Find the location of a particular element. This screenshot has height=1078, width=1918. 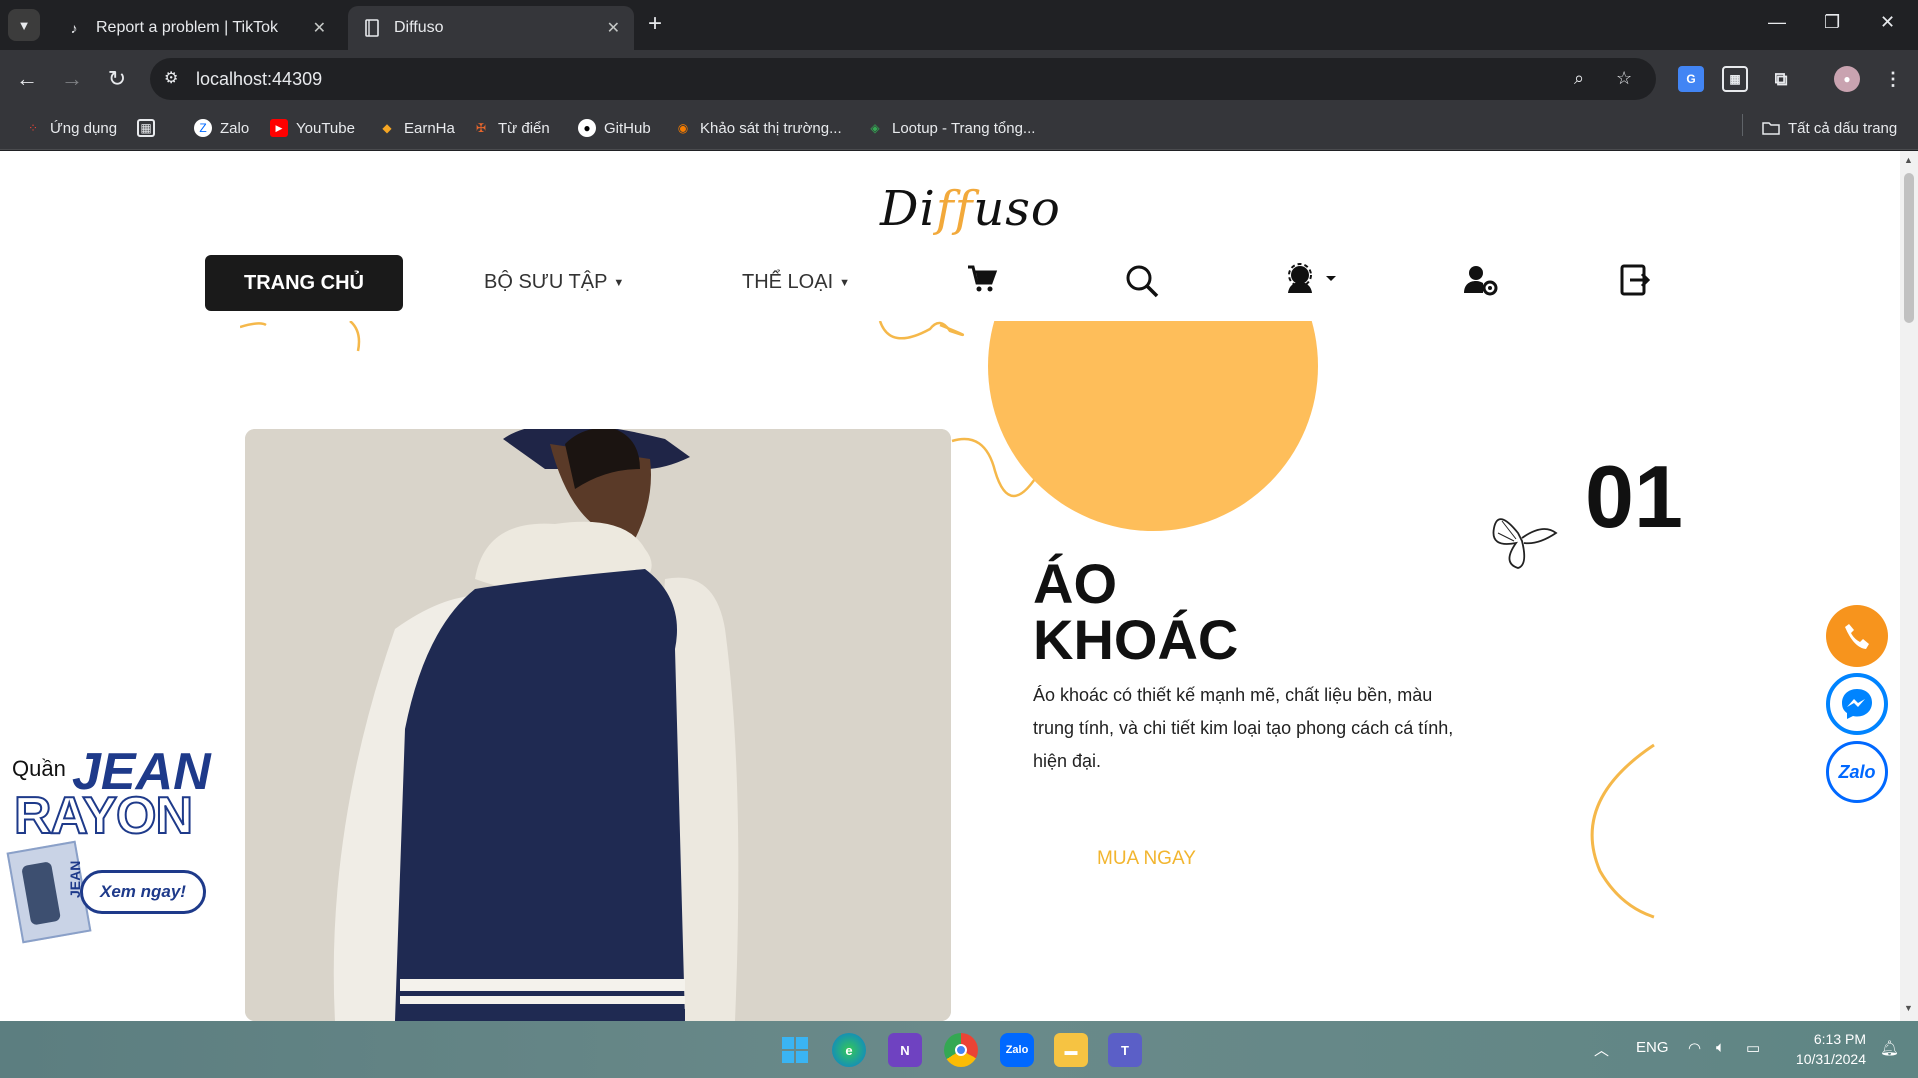

extensions-icon: ⧉ is located at coordinates (1781, 79).